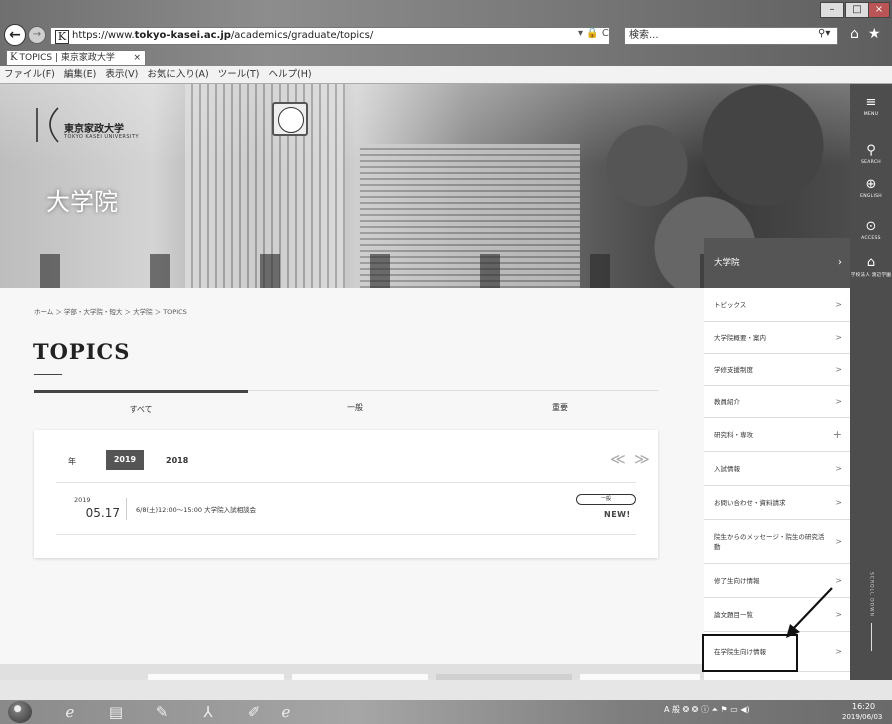  What do you see at coordinates (47, 125) in the screenshot?
I see `university-logo-icon` at bounding box center [47, 125].